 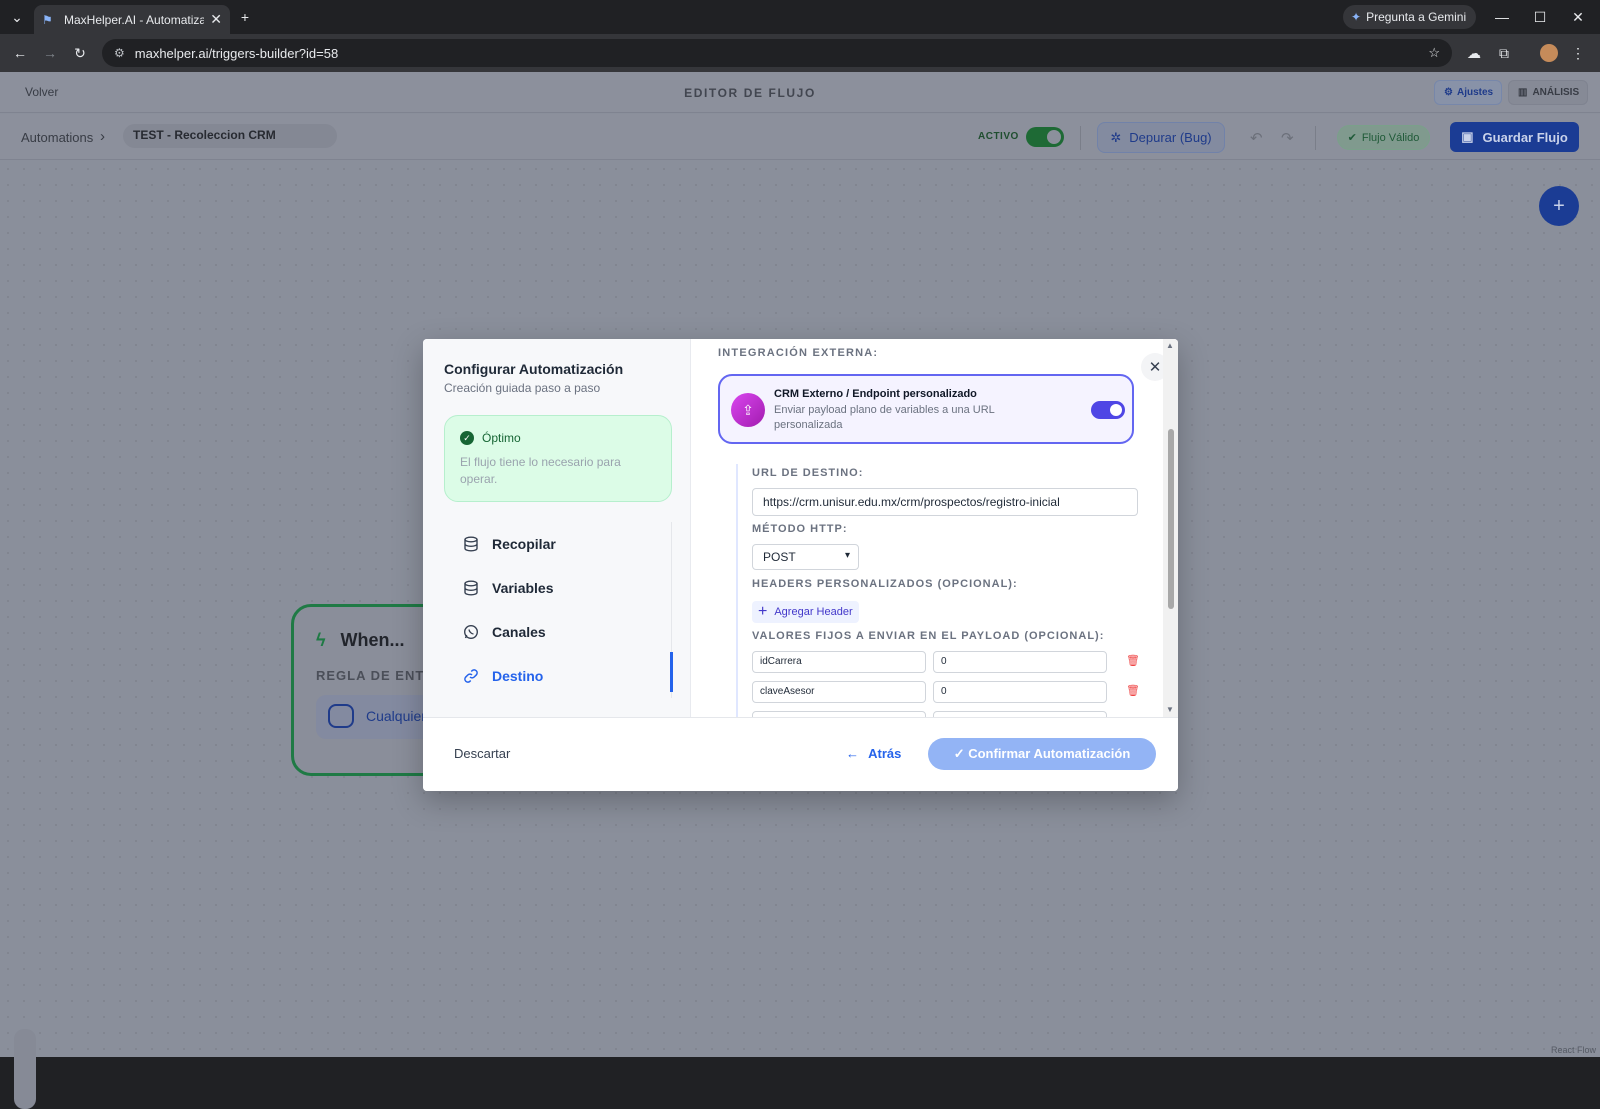 What do you see at coordinates (800, 529) in the screenshot?
I see `method-label: MÉTODO HTTP:` at bounding box center [800, 529].